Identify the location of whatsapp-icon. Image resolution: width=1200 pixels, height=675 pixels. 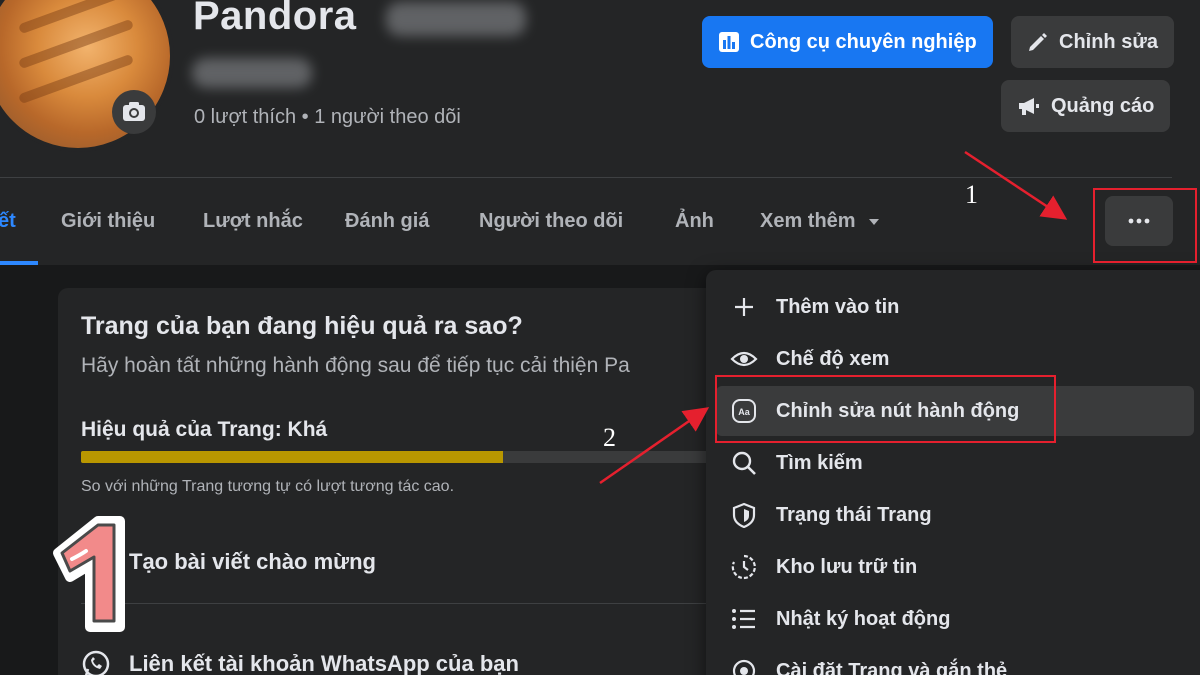
(96, 662).